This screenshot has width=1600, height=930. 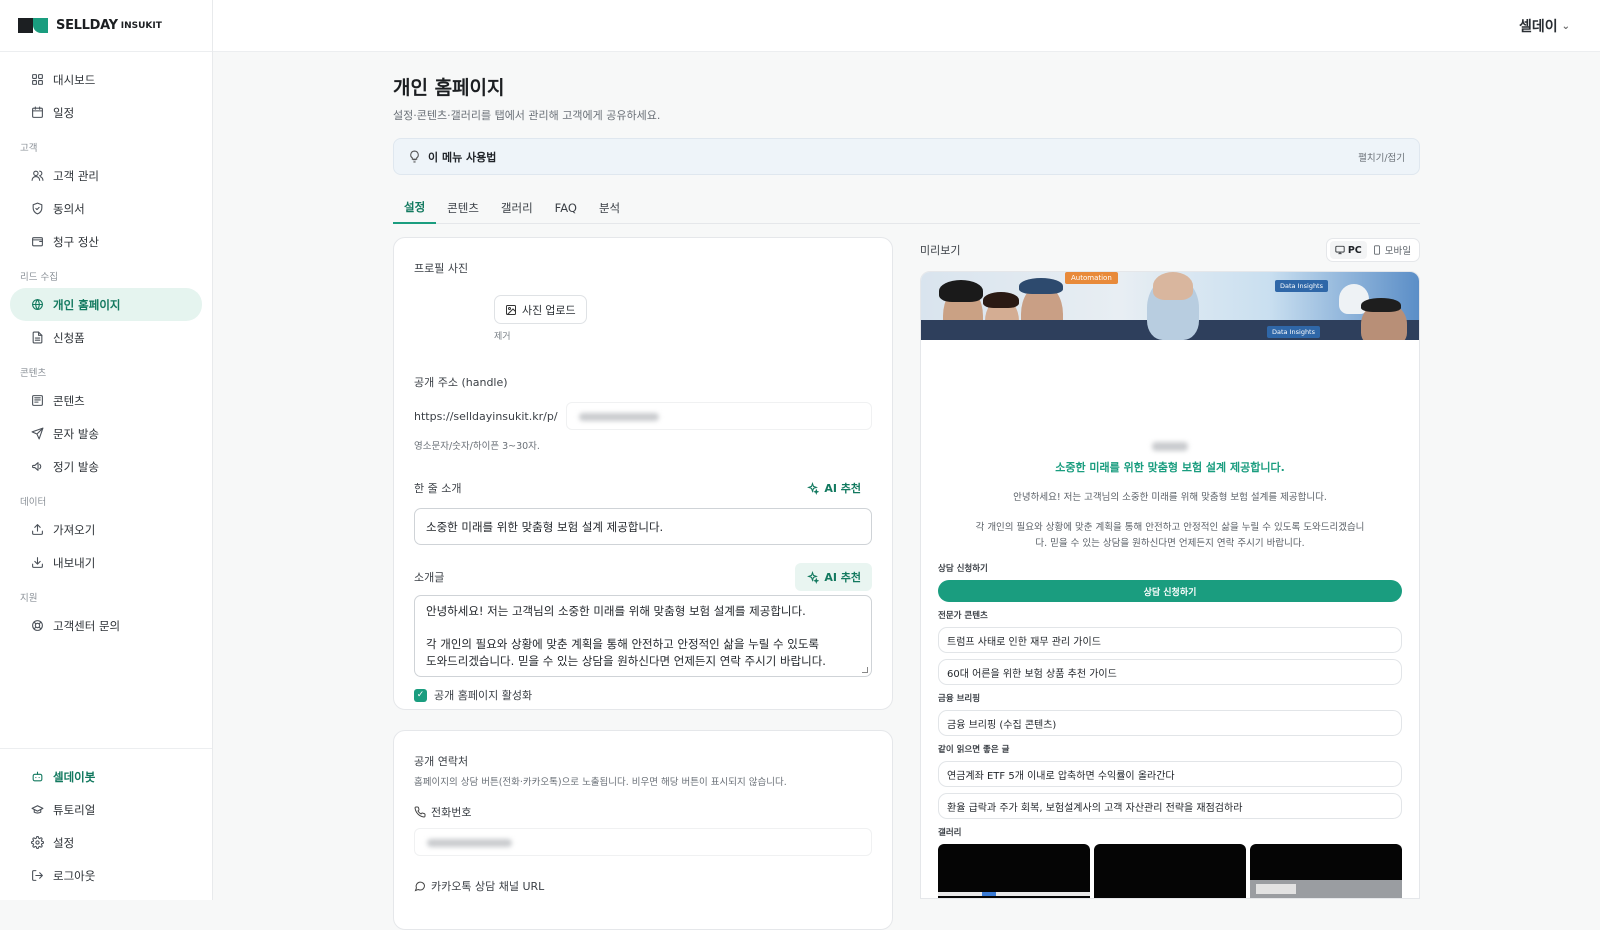 I want to click on handle-hint: 영소문자/숫자/하이픈 3~30자., so click(x=477, y=446).